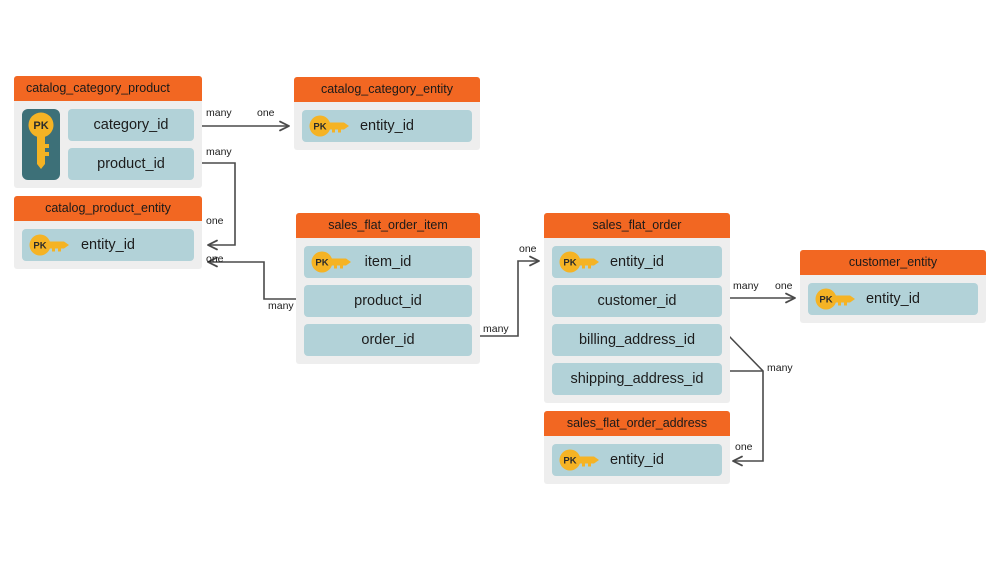  I want to click on cardinality-label-to-rel-category-product-to-category-entity: one, so click(266, 113).